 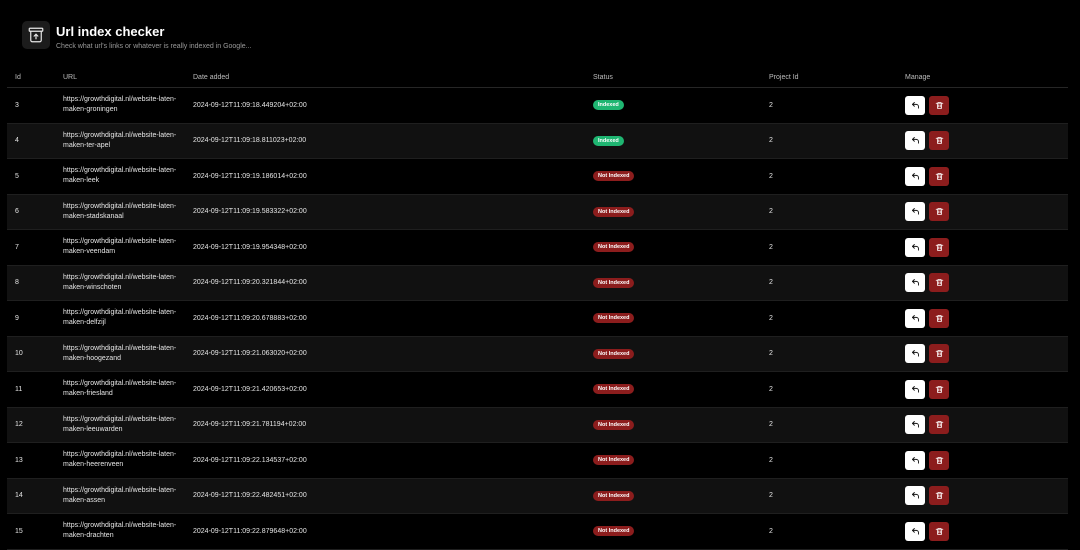 What do you see at coordinates (19, 354) in the screenshot?
I see `cell-id: 10` at bounding box center [19, 354].